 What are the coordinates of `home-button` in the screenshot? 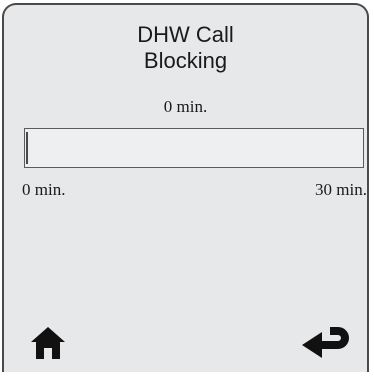 It's located at (48, 343).